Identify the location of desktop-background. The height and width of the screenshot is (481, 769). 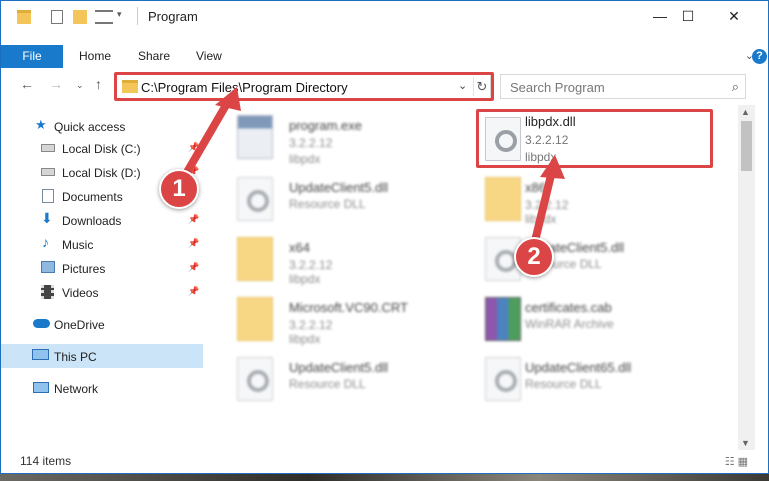
(384, 477).